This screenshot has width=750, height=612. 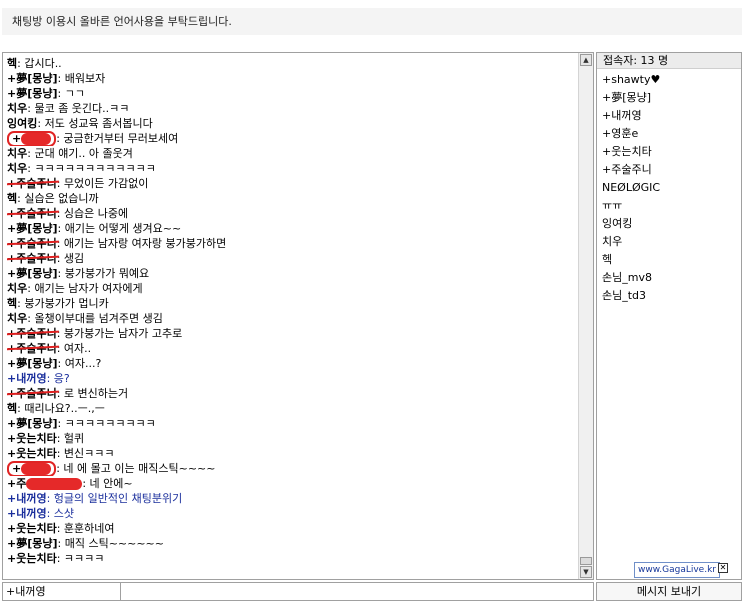 What do you see at coordinates (62, 591) in the screenshot?
I see `nickname-field: +내꺼영` at bounding box center [62, 591].